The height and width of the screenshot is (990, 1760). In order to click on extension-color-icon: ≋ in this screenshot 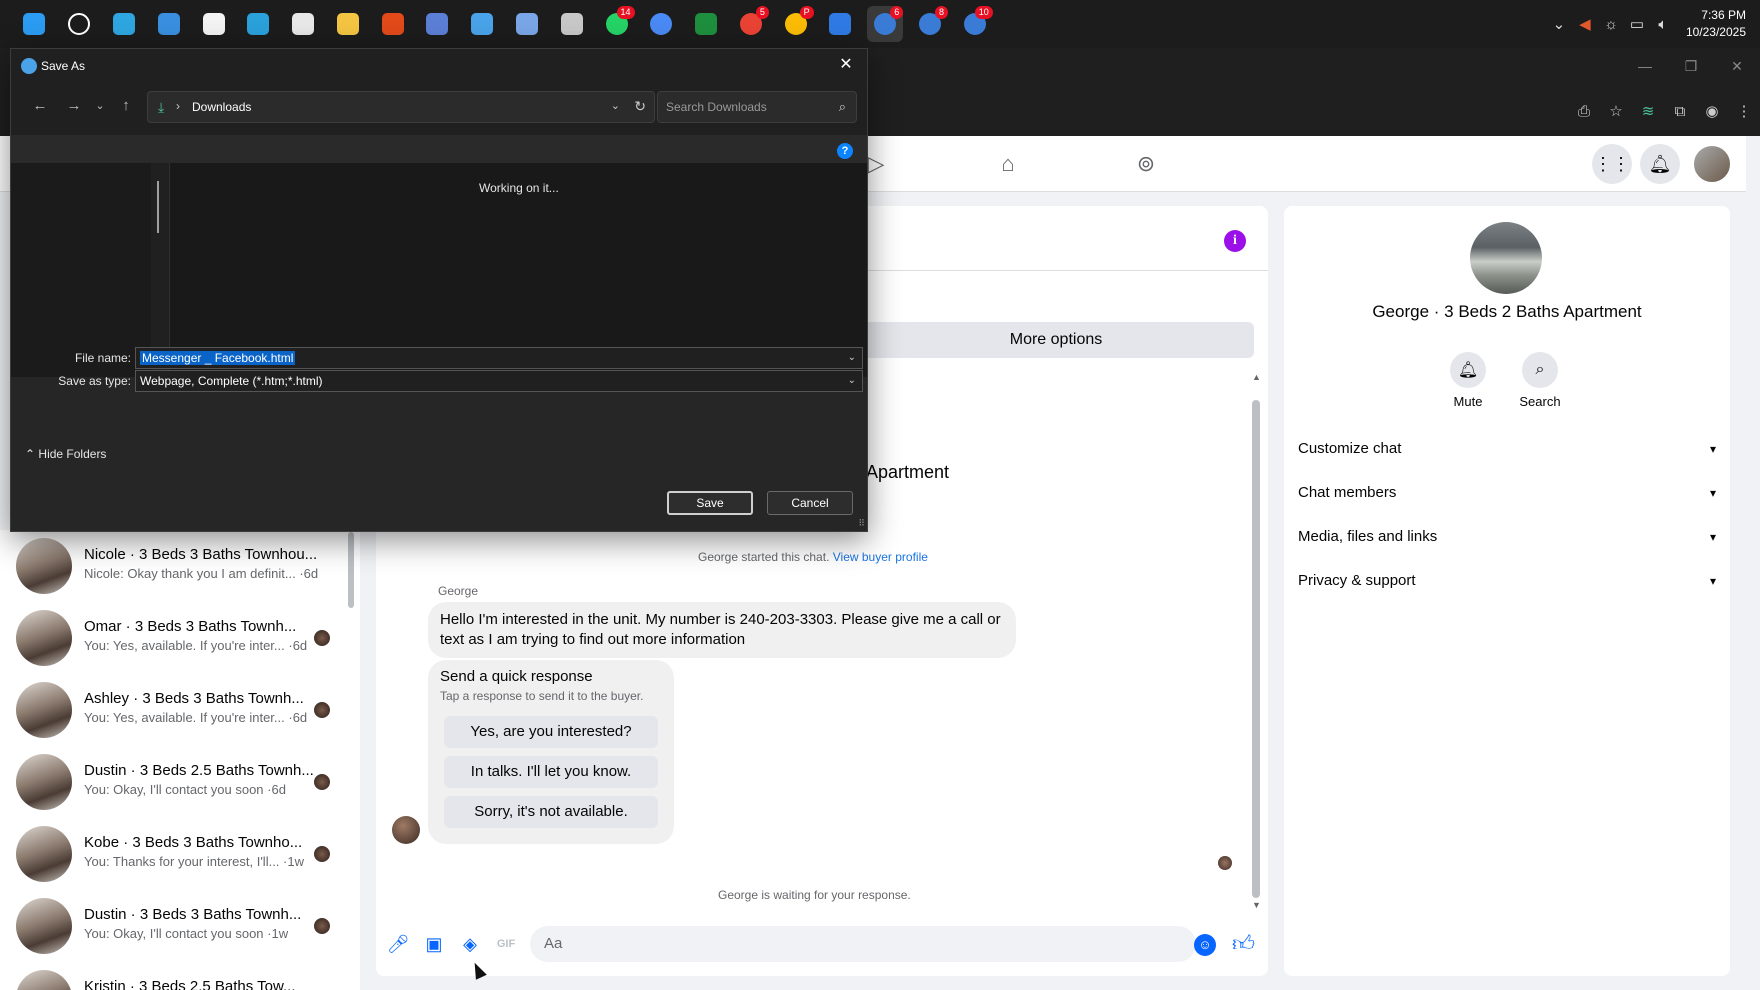, I will do `click(1648, 111)`.